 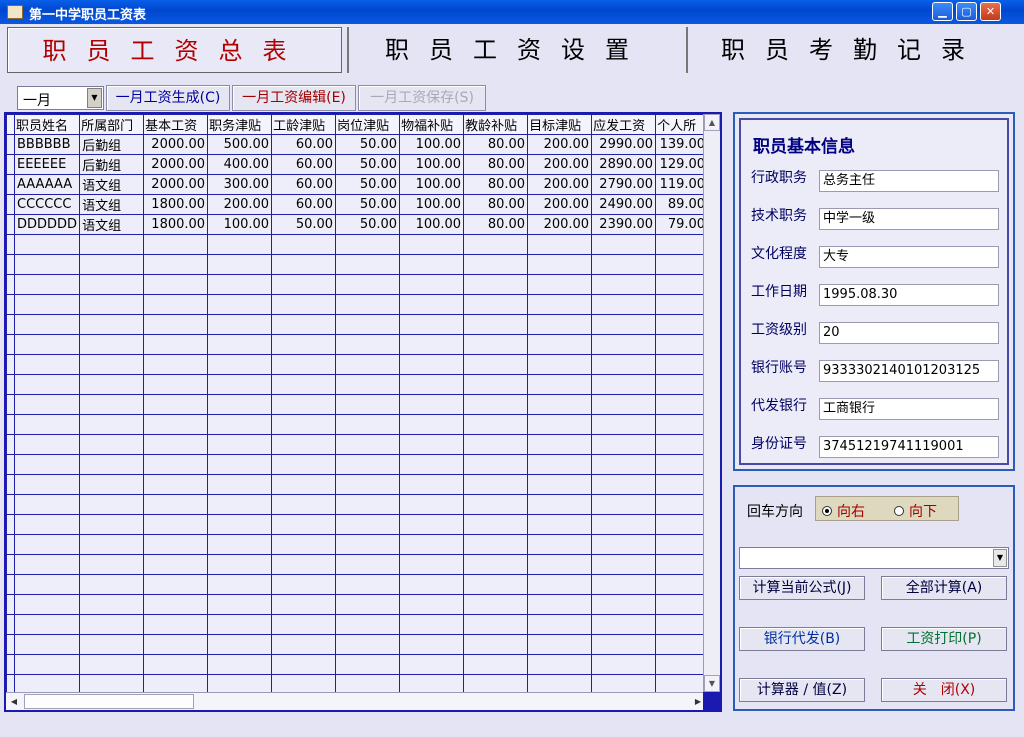 I want to click on table-cell: 2790.00, so click(x=624, y=184).